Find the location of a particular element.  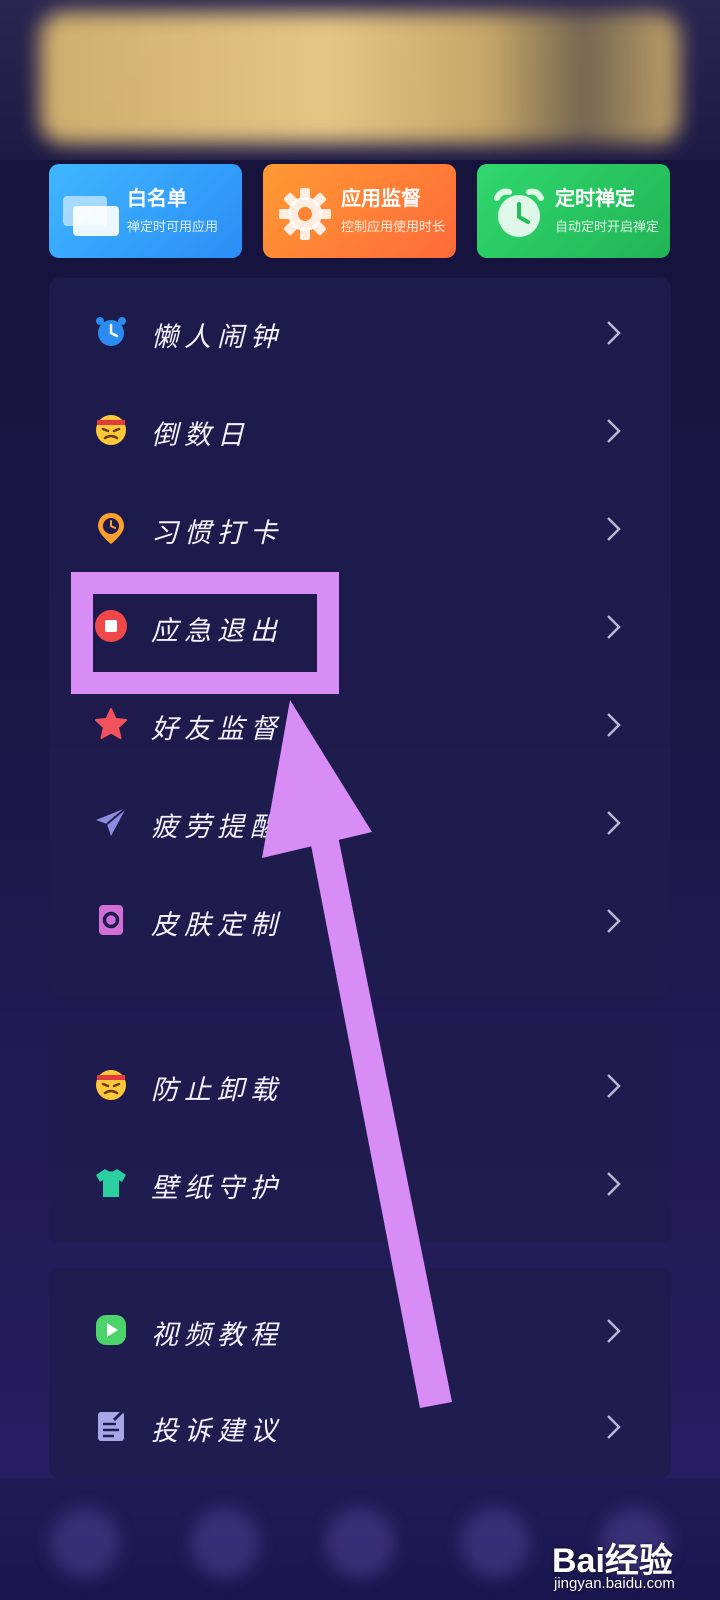

menu-item-label: 防止卸载 is located at coordinates (217, 1090).